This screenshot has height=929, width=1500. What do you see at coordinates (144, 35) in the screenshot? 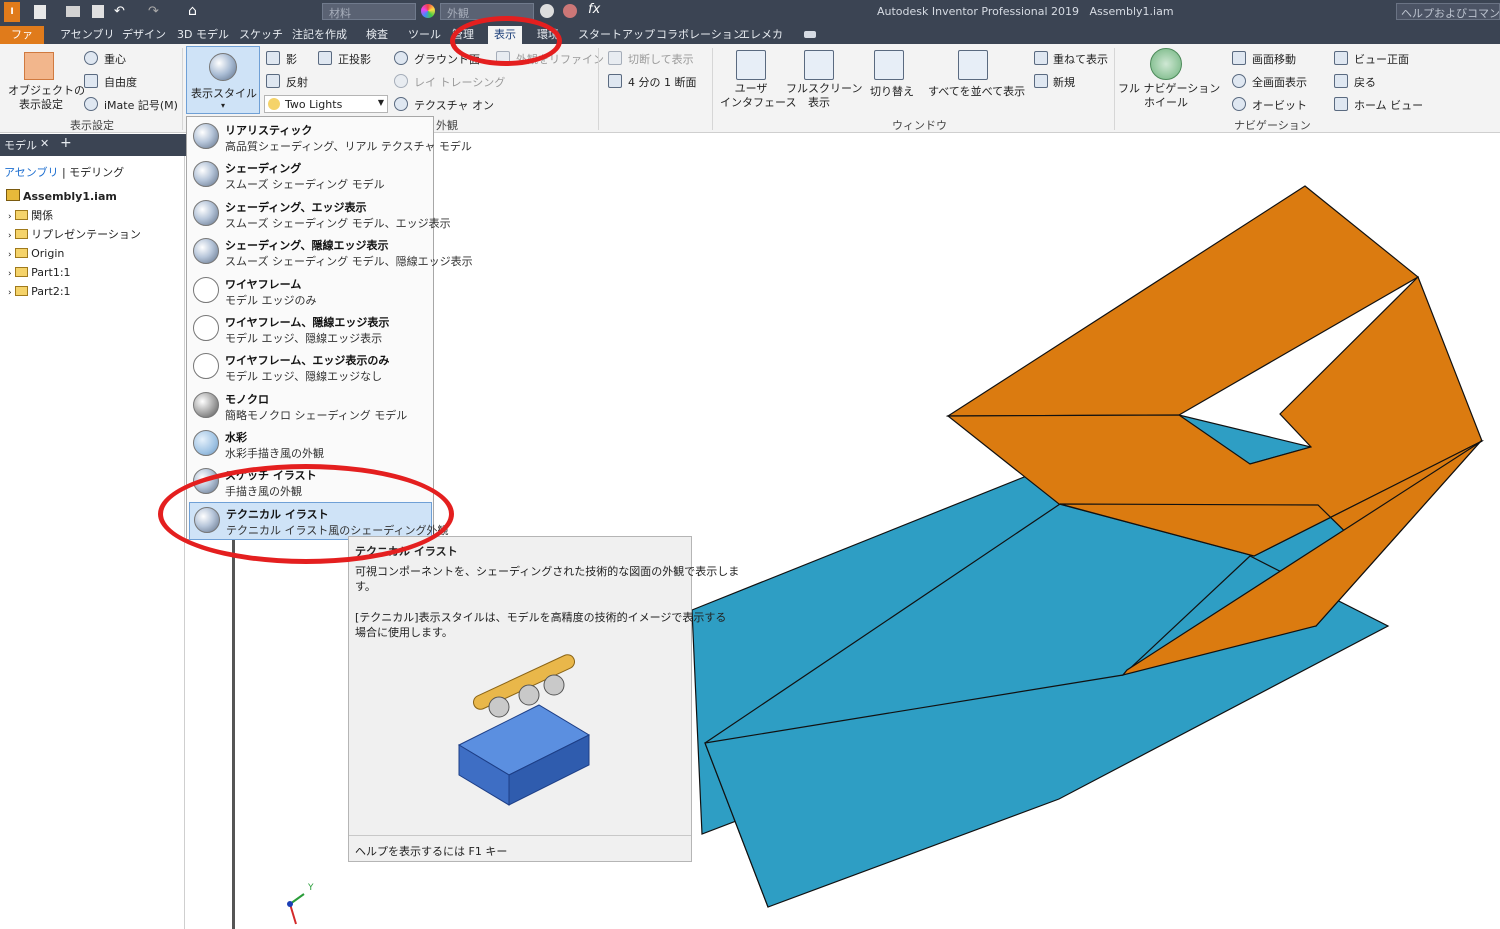
I see `tab-design: デザイン` at bounding box center [144, 35].